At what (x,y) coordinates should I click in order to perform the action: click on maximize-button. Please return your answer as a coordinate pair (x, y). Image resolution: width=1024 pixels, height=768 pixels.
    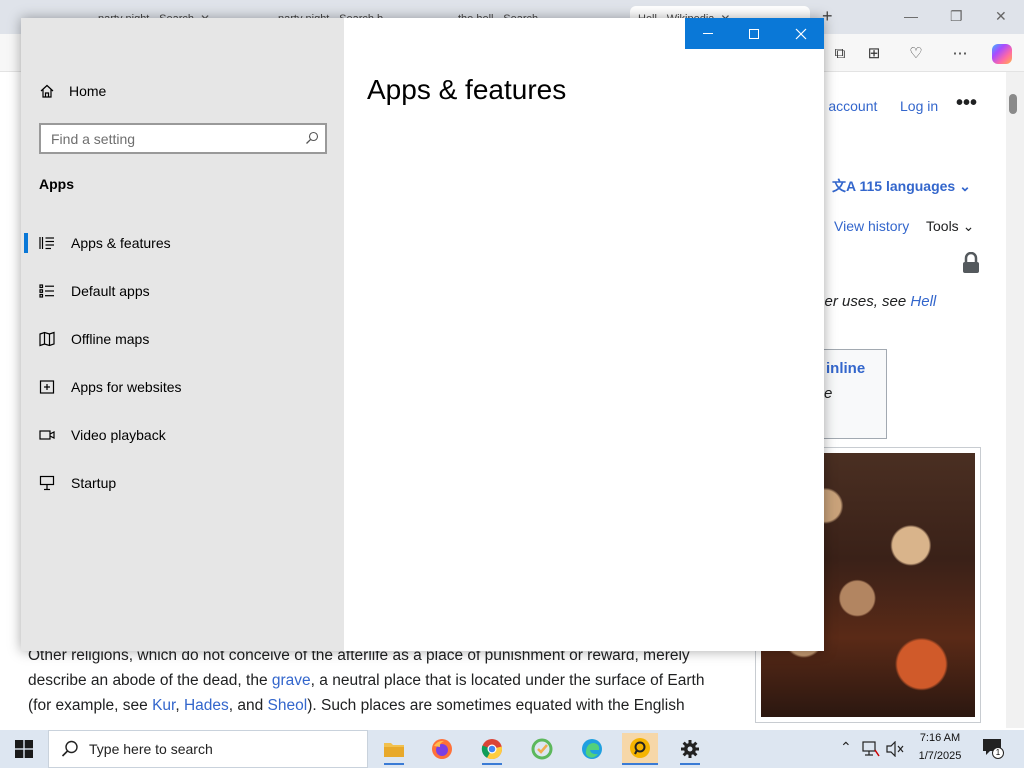
    Looking at the image, I should click on (754, 33).